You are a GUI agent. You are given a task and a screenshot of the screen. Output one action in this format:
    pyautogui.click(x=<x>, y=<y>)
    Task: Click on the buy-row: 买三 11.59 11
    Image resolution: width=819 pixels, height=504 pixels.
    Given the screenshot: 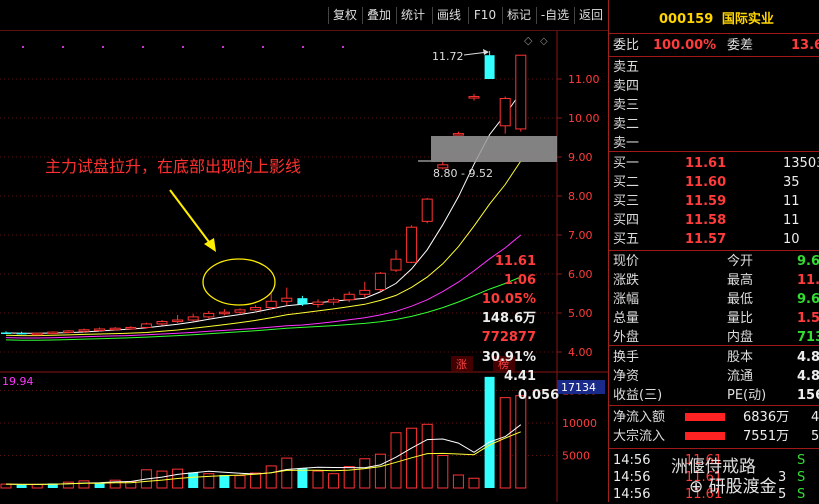 What is the action you would take?
    pyautogui.click(x=706, y=201)
    